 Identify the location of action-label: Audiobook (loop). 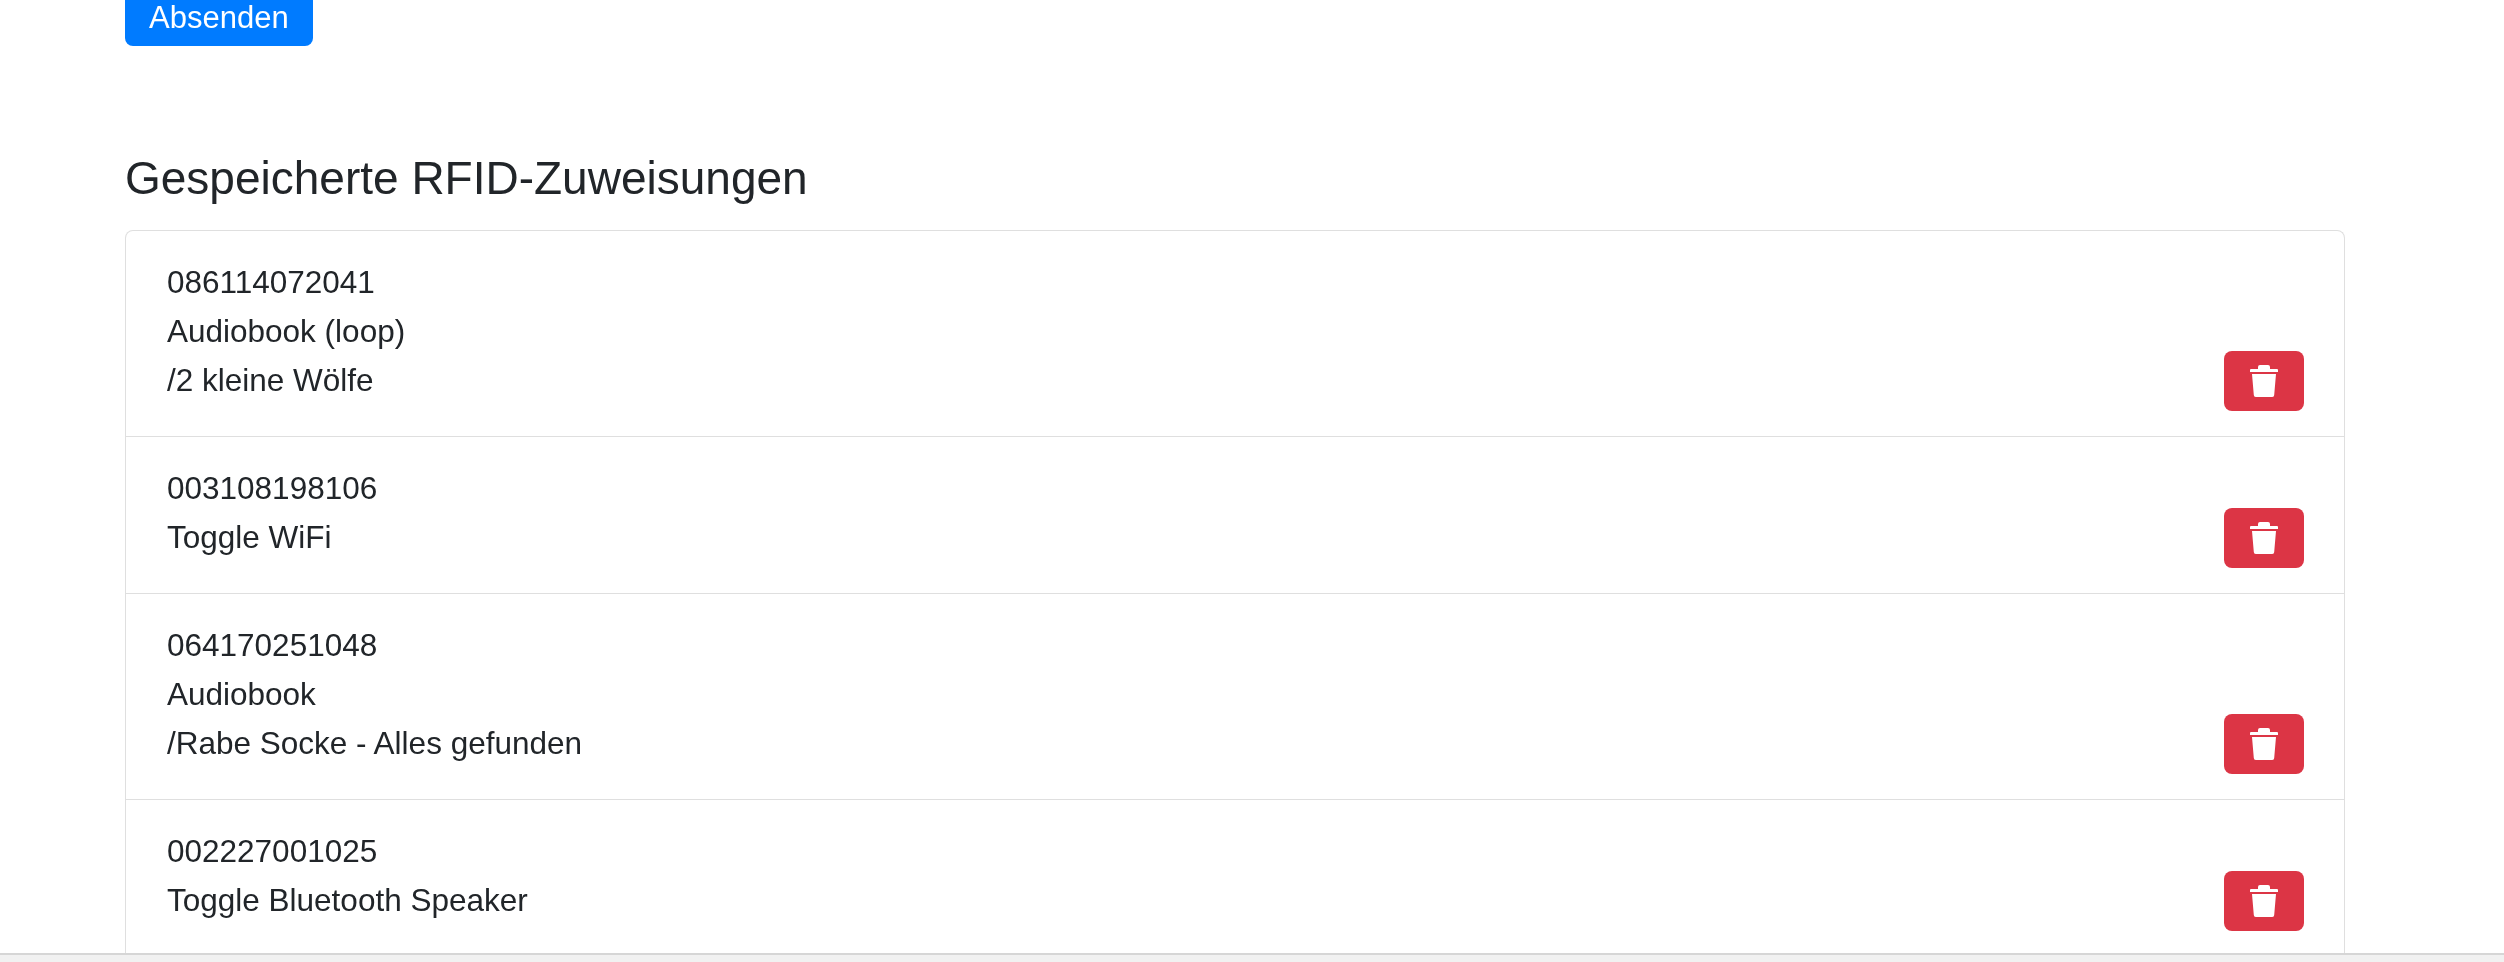
(286, 331).